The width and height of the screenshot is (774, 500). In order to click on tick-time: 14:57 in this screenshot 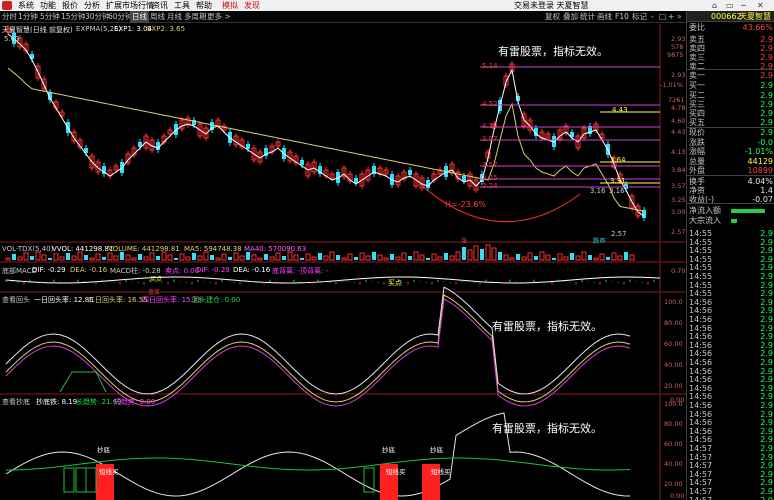, I will do `click(700, 498)`.